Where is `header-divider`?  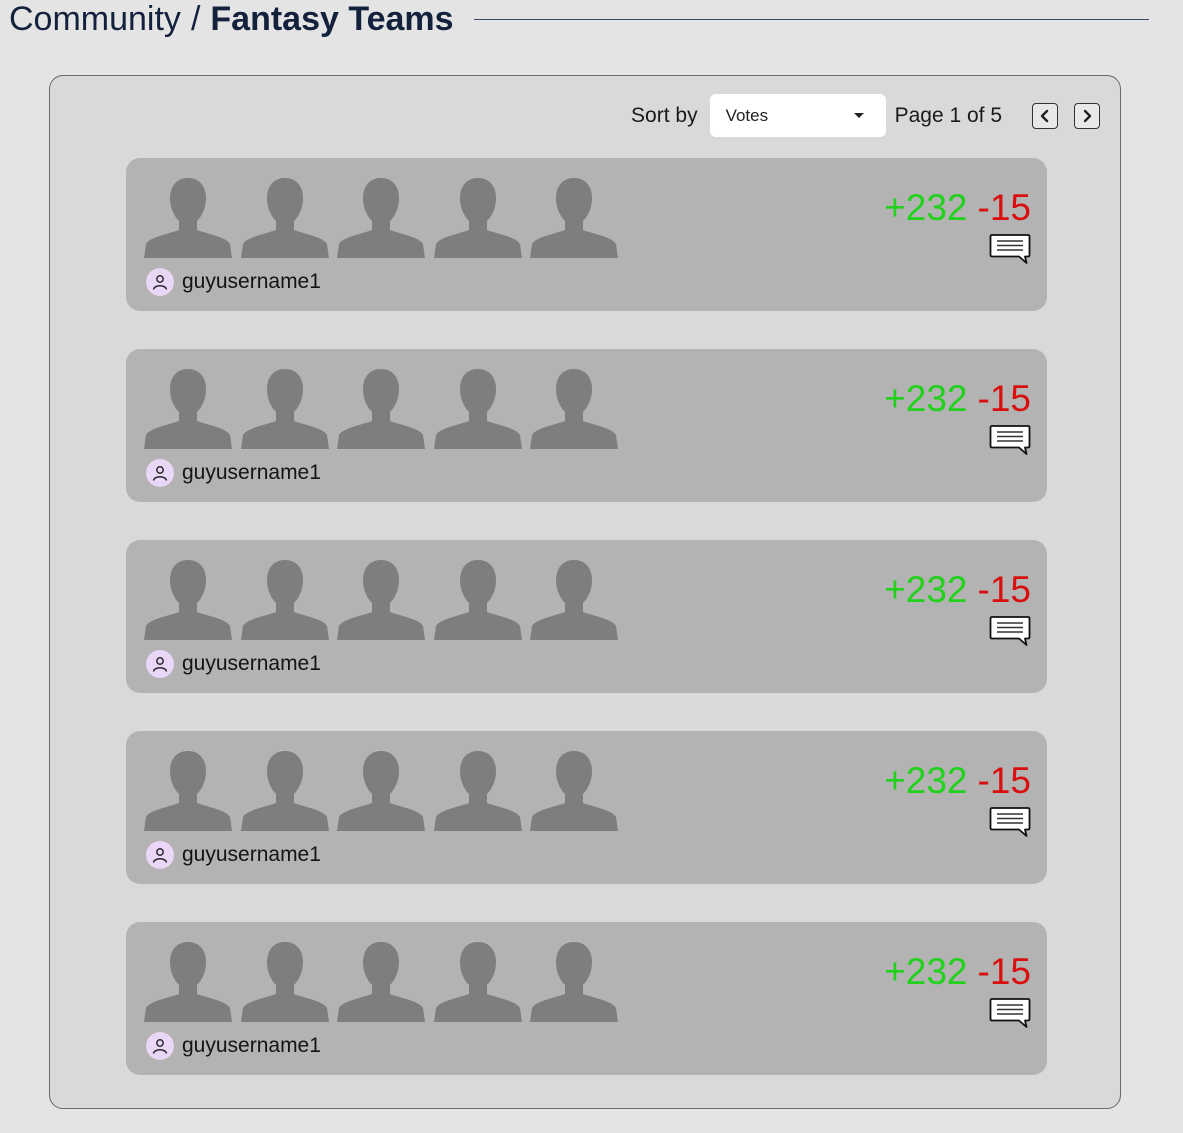
header-divider is located at coordinates (811, 19).